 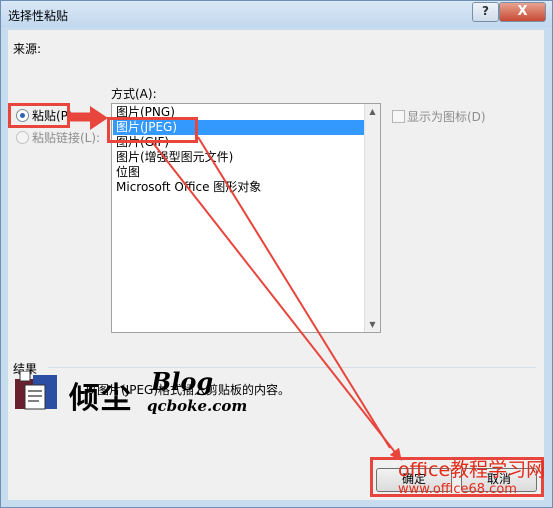 What do you see at coordinates (128, 172) in the screenshot?
I see `list-item: 位图` at bounding box center [128, 172].